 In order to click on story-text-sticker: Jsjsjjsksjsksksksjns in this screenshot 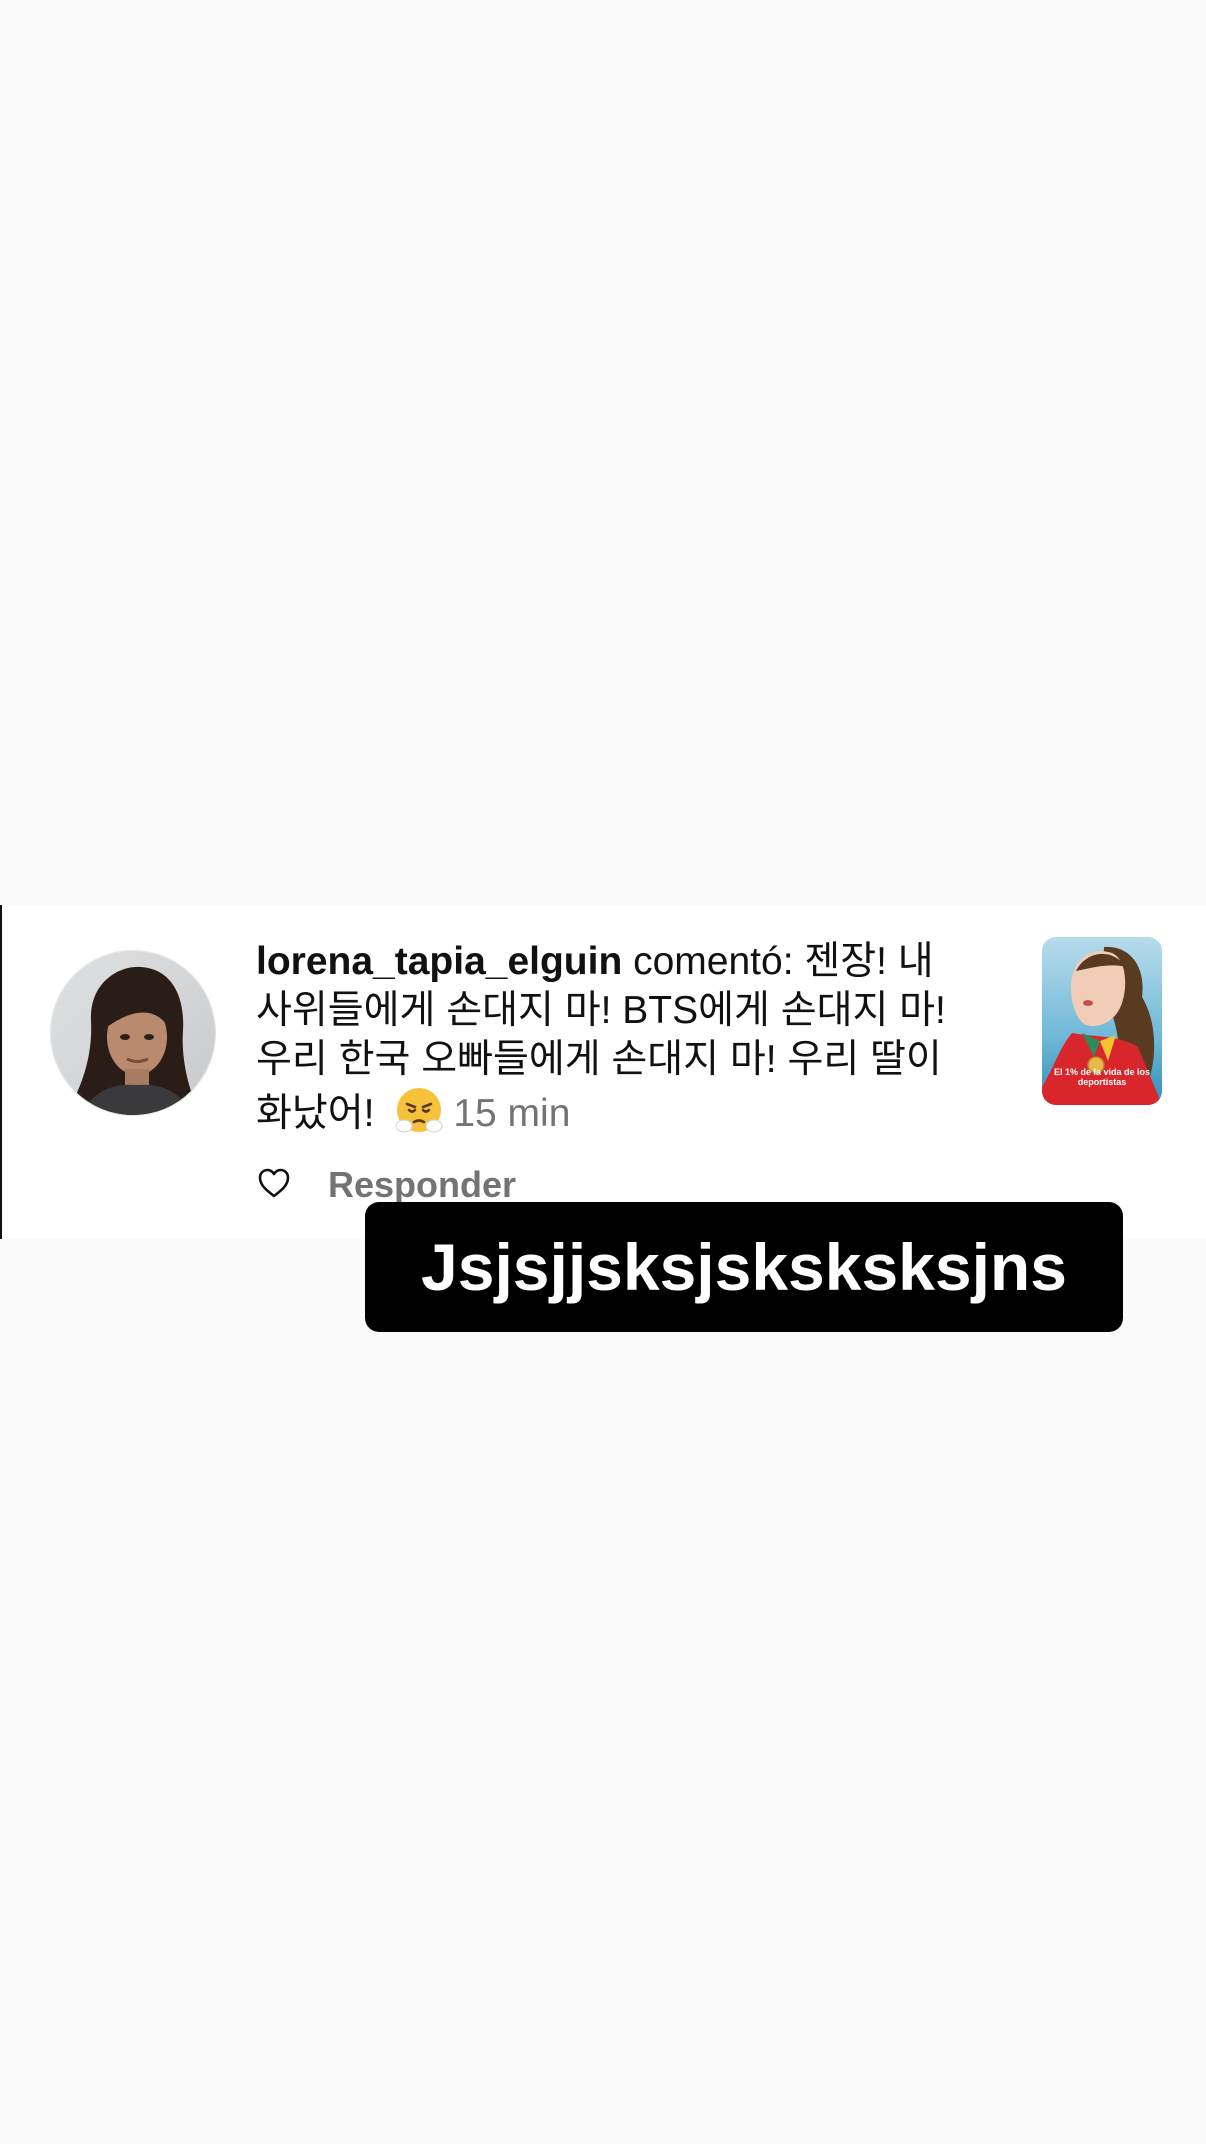, I will do `click(744, 1267)`.